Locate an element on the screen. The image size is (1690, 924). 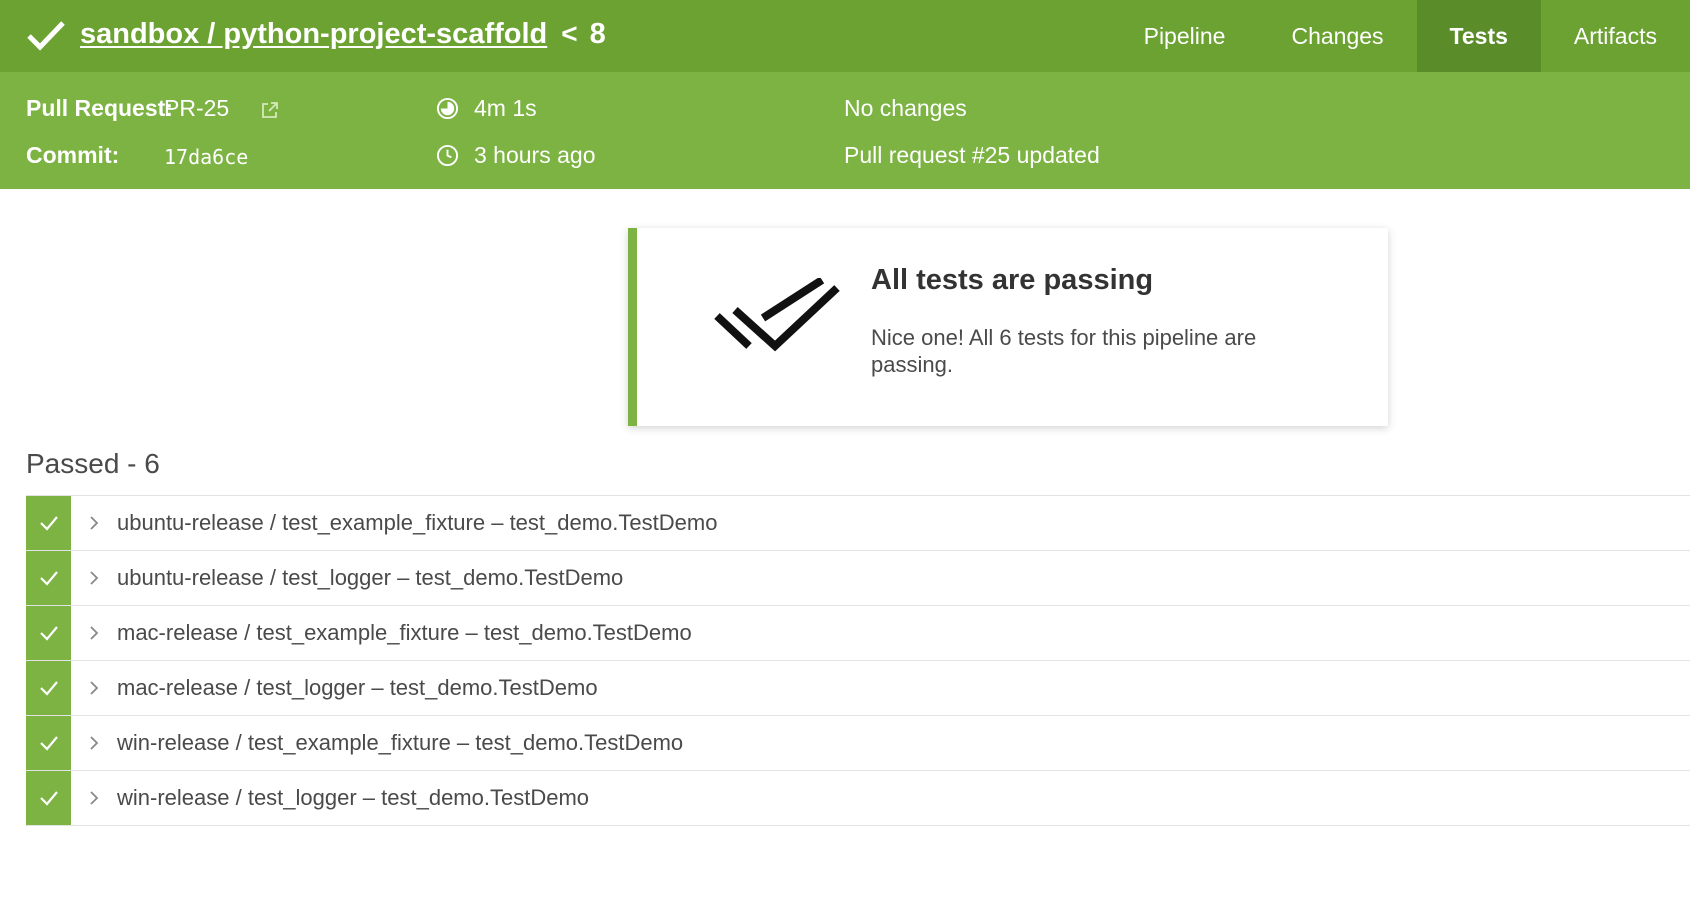
tab-pipeline: Pipeline is located at coordinates (1185, 36).